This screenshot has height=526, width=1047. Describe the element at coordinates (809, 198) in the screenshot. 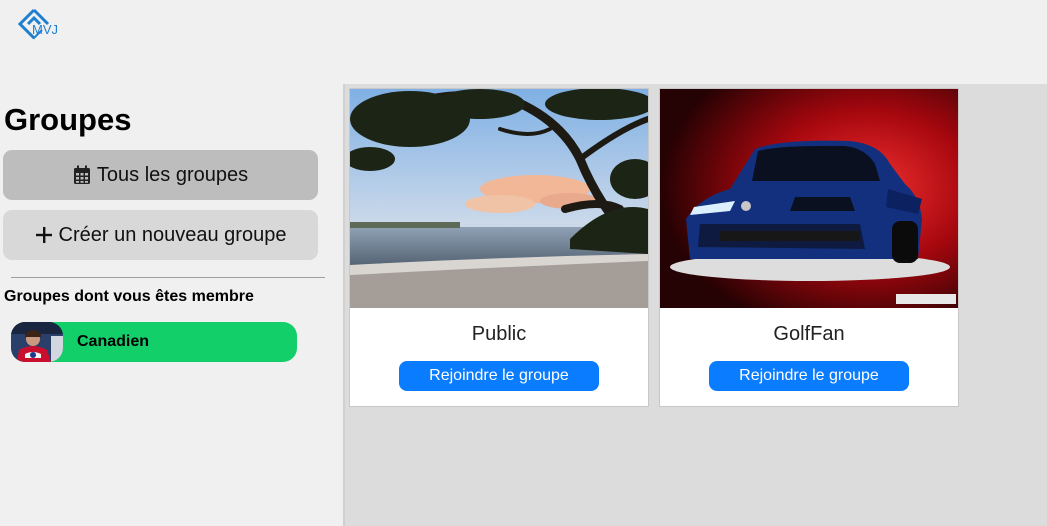

I see `group-image-golffan` at that location.